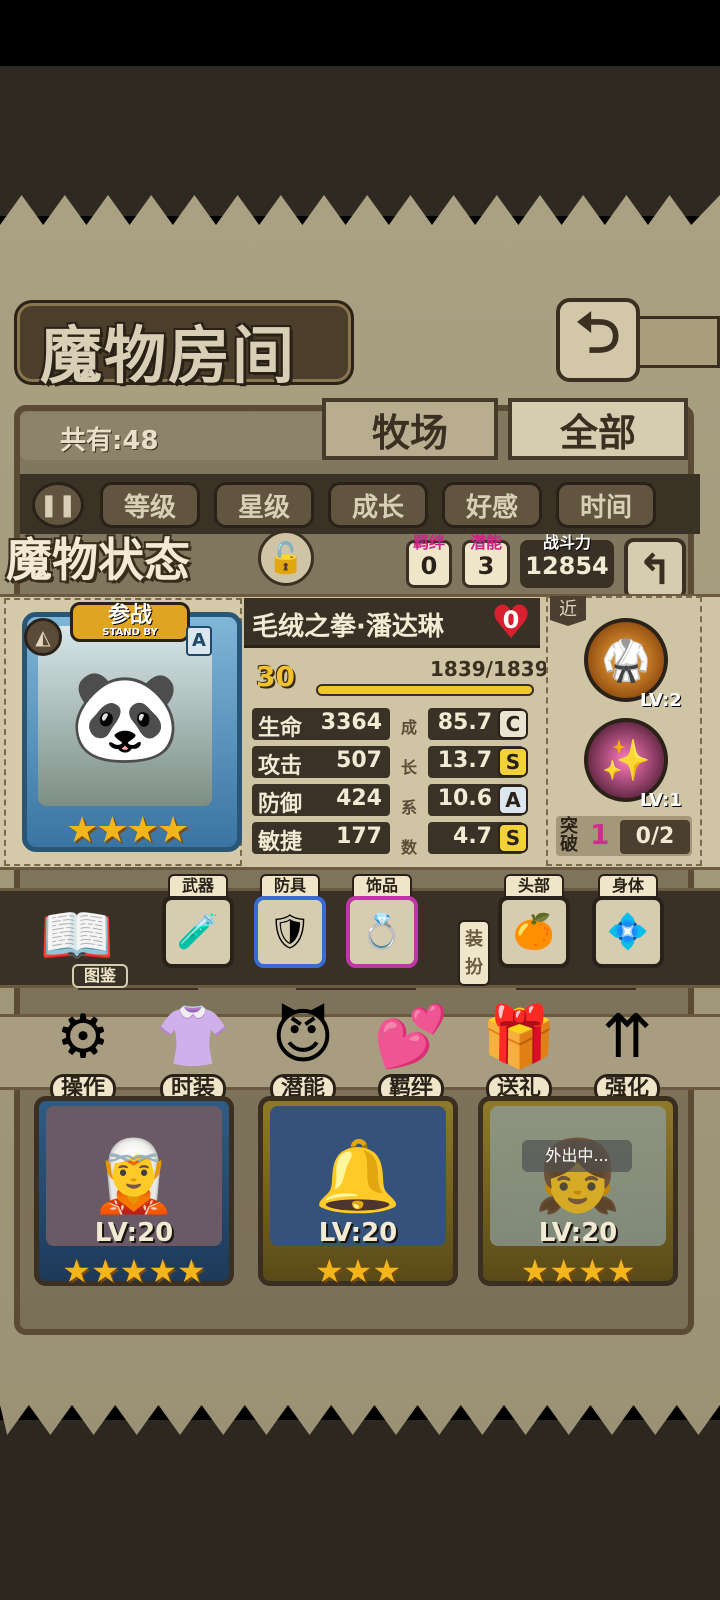 The width and height of the screenshot is (720, 1600). Describe the element at coordinates (600, 834) in the screenshot. I see `break-count: 1` at that location.